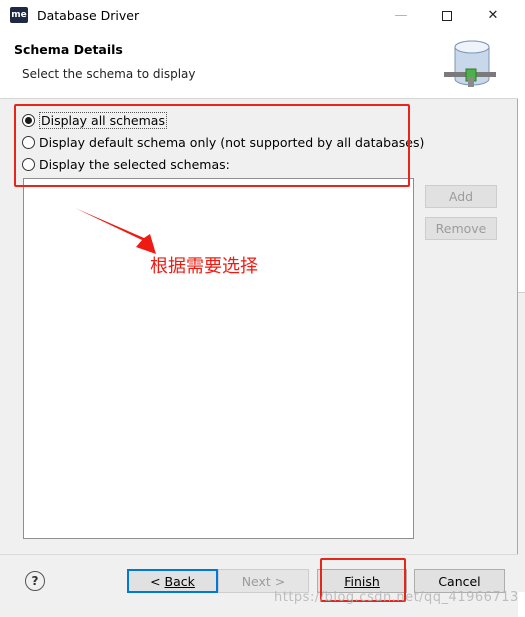  Describe the element at coordinates (35, 581) in the screenshot. I see `help-icon: ?` at that location.